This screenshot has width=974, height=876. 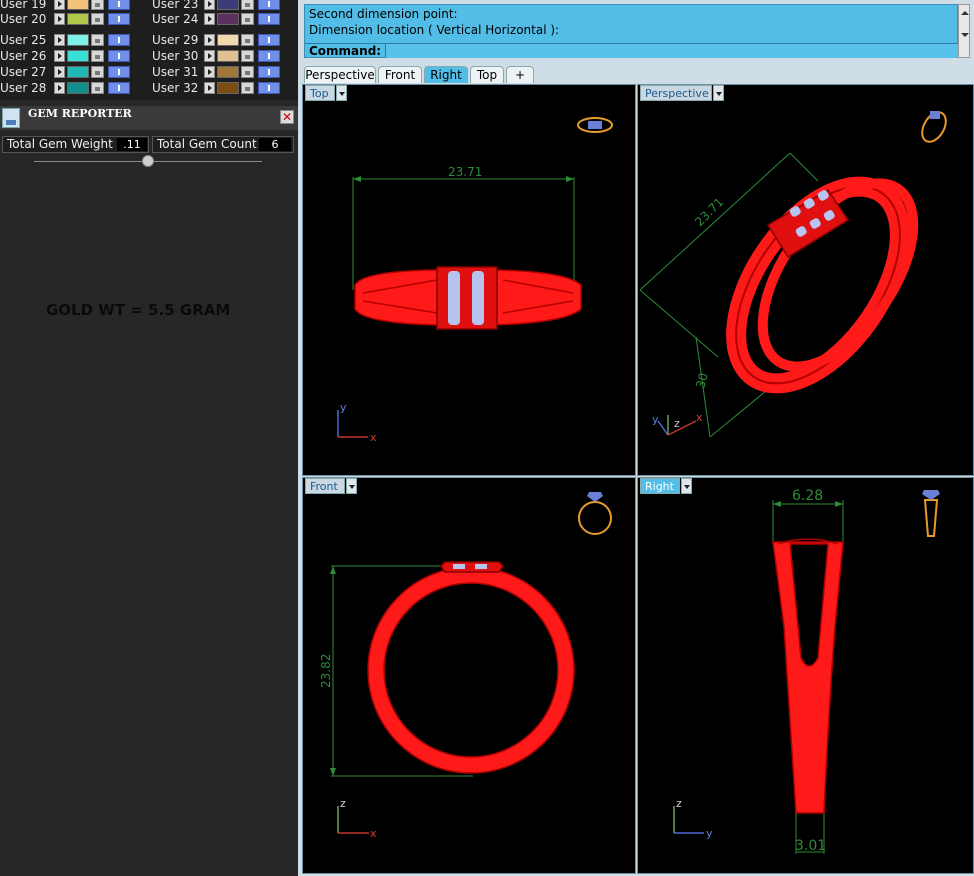 What do you see at coordinates (23, 40) in the screenshot?
I see `layer-name: User 25` at bounding box center [23, 40].